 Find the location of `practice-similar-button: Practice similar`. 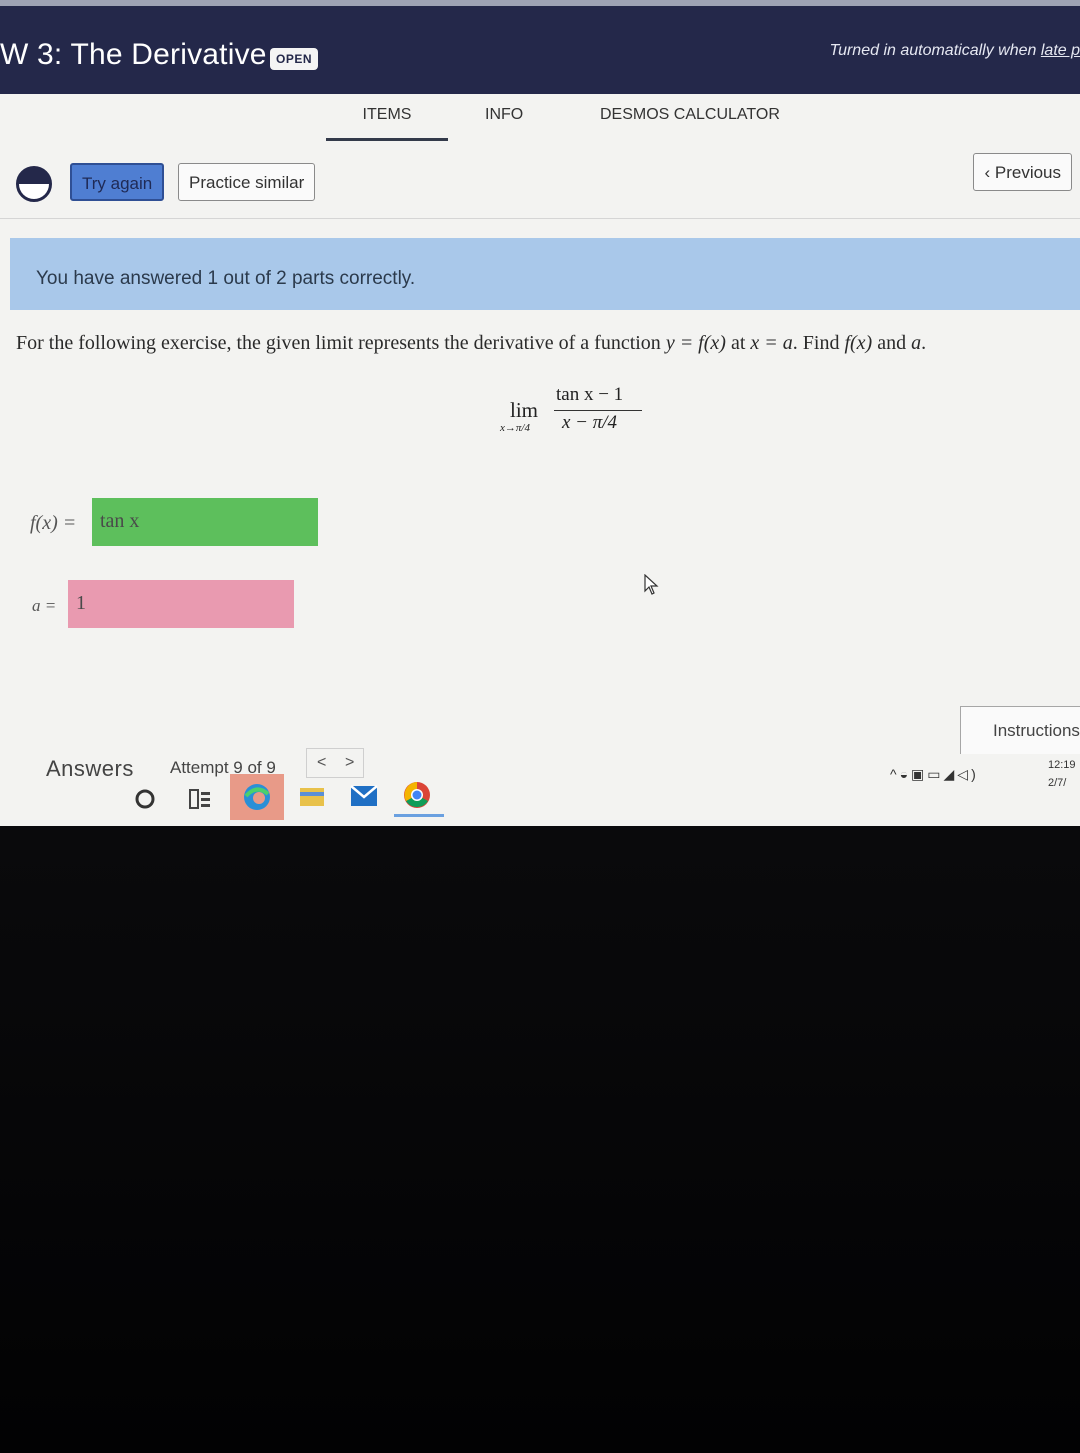

practice-similar-button: Practice similar is located at coordinates (247, 182).